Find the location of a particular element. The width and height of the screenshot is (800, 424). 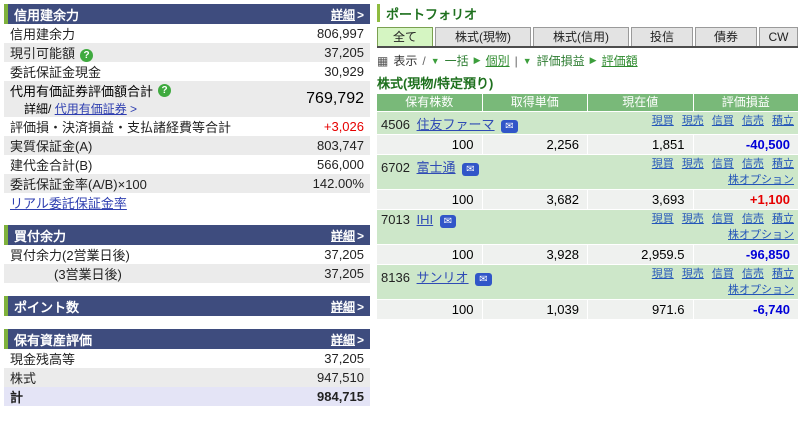

stock-value-row: 100 3,928 2,959.5 -96,850 is located at coordinates (587, 254).